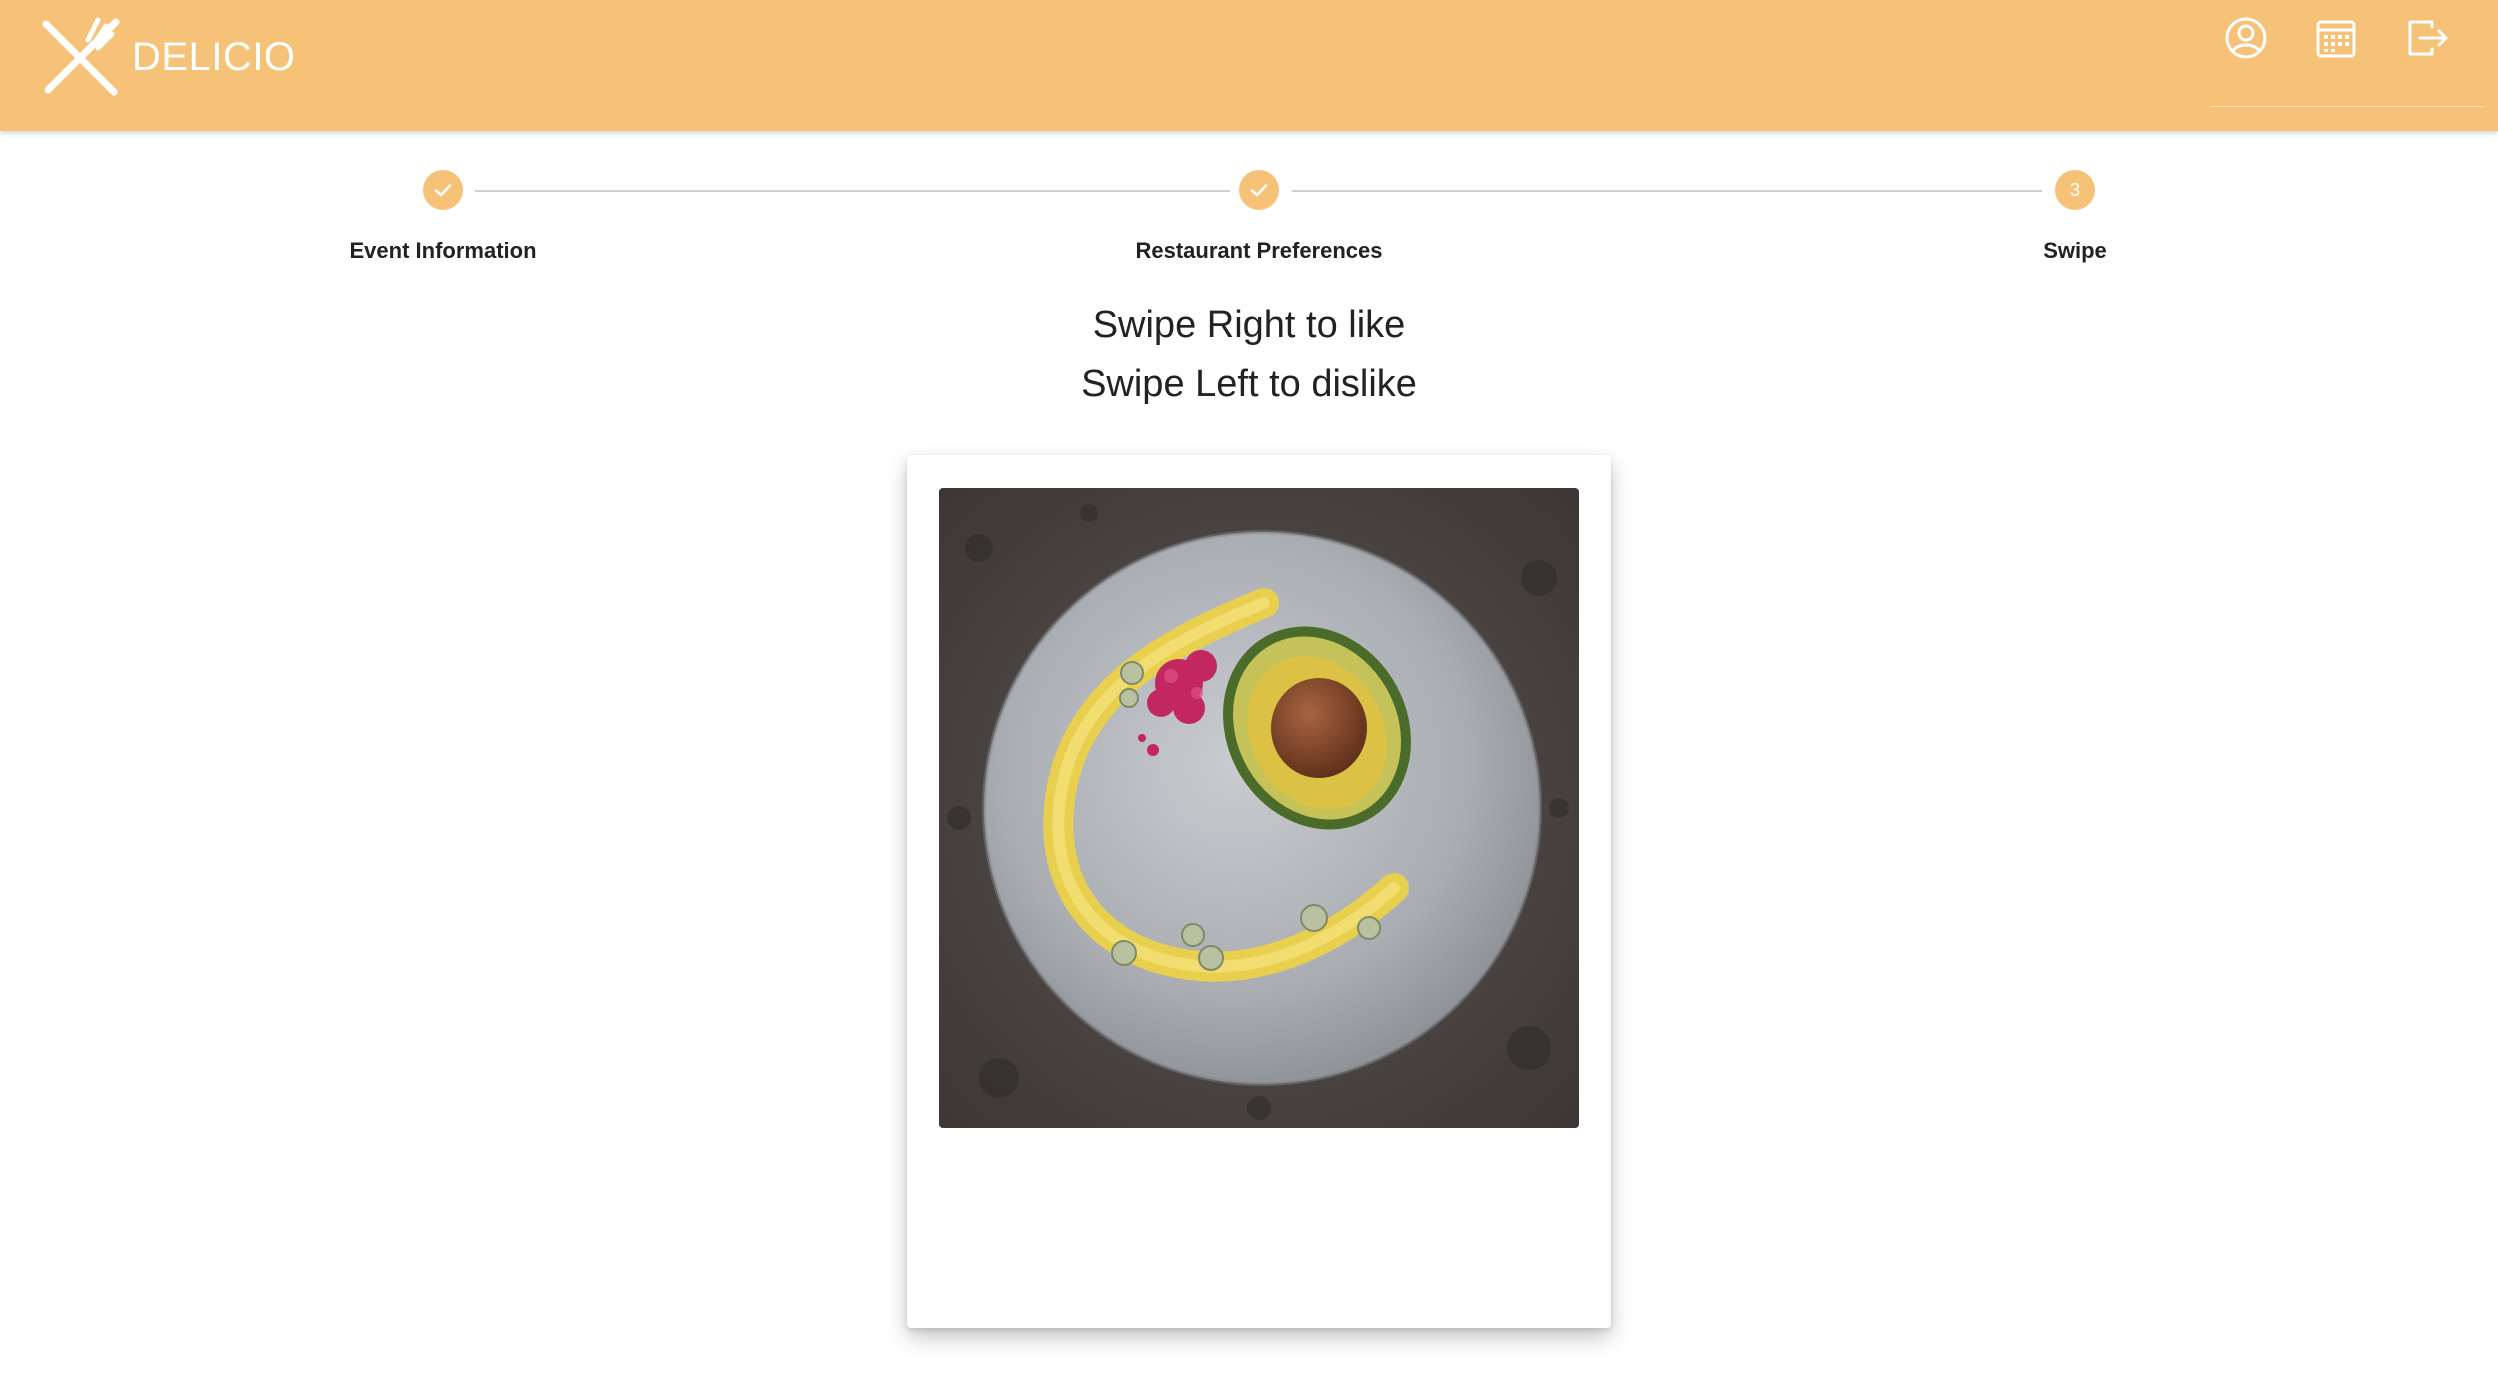  I want to click on food-photo, so click(1259, 808).